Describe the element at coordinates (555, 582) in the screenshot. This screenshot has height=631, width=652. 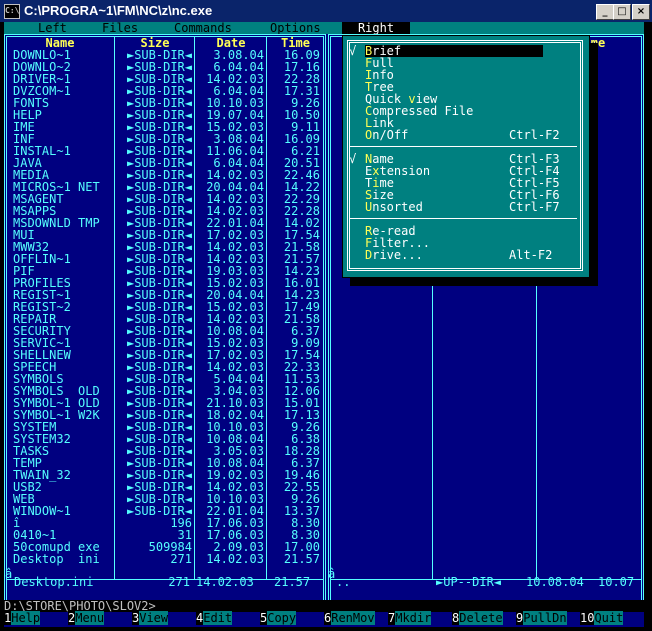
I see `right-status-date: 10.08.04` at that location.